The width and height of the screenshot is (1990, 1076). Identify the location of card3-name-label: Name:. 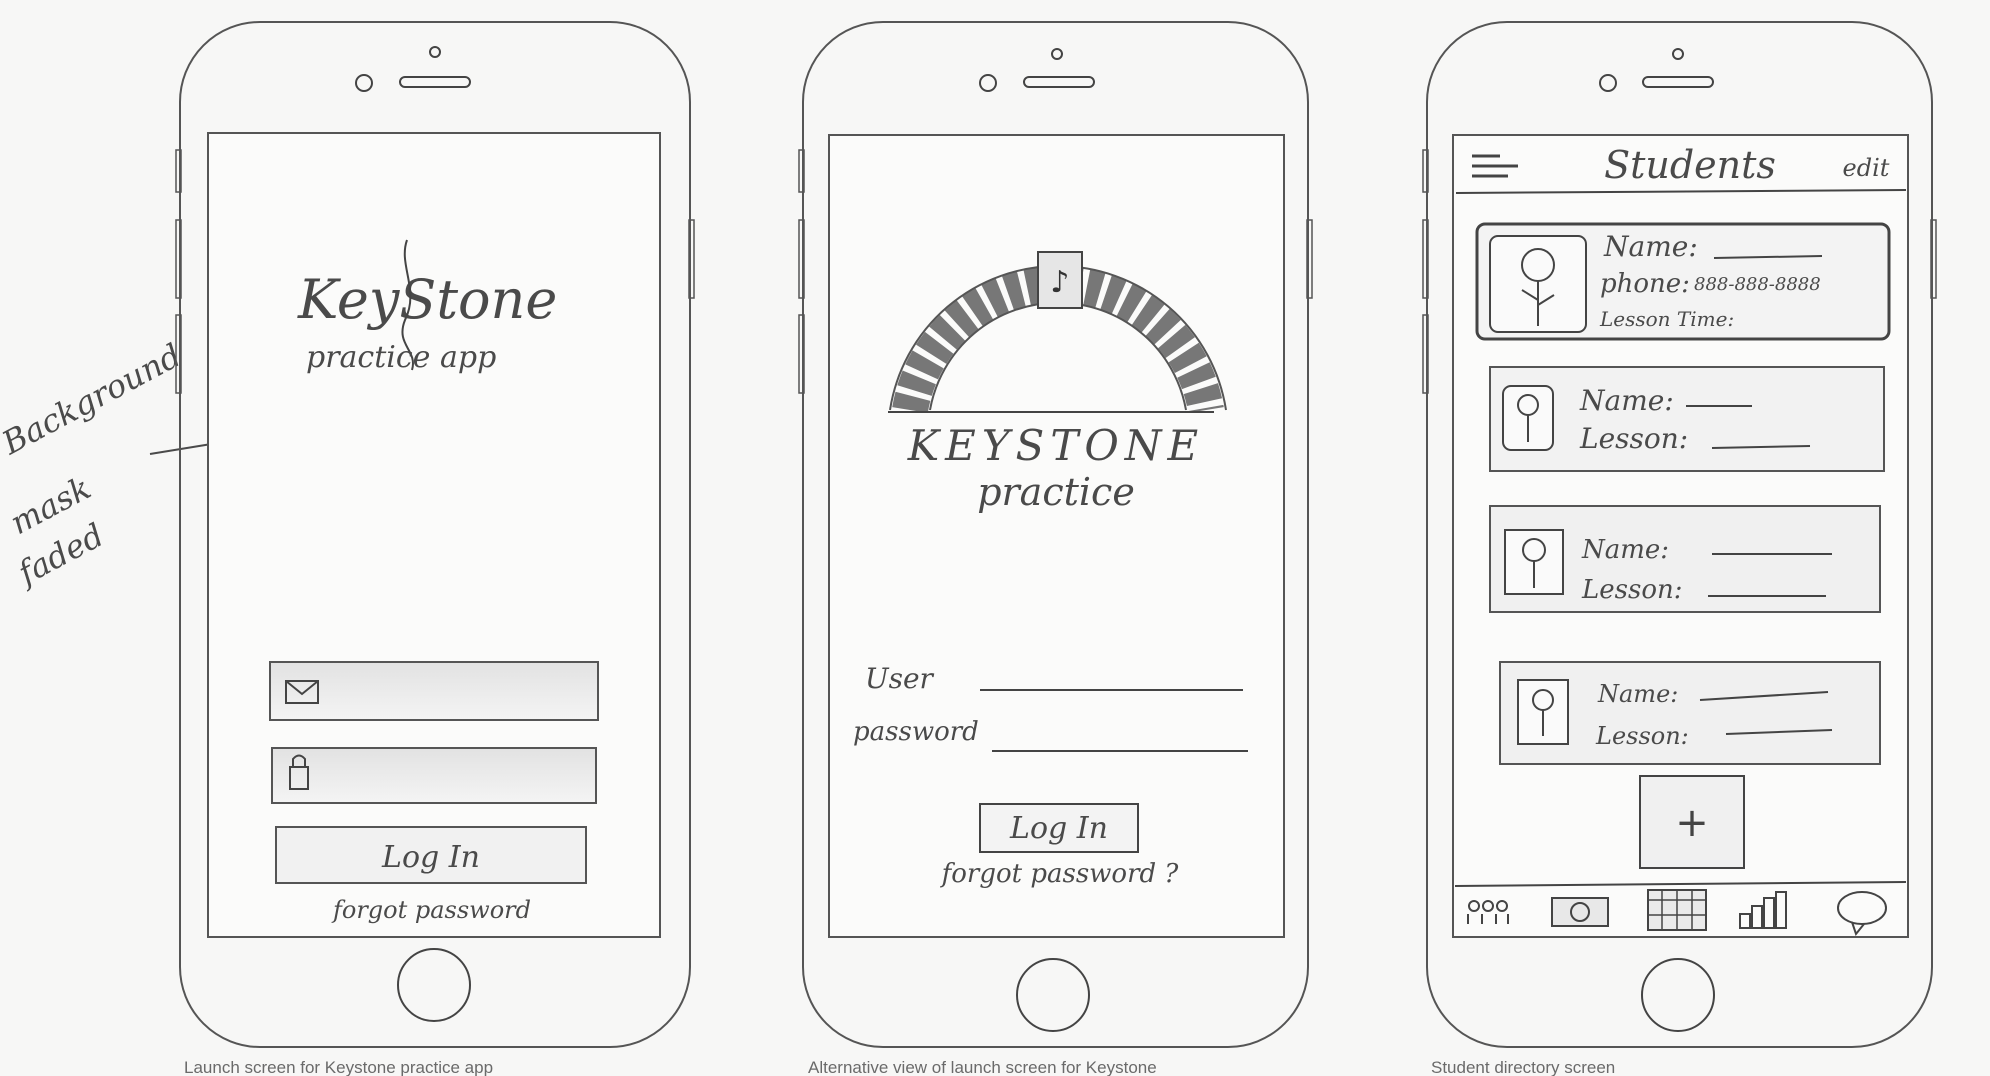
(1625, 550).